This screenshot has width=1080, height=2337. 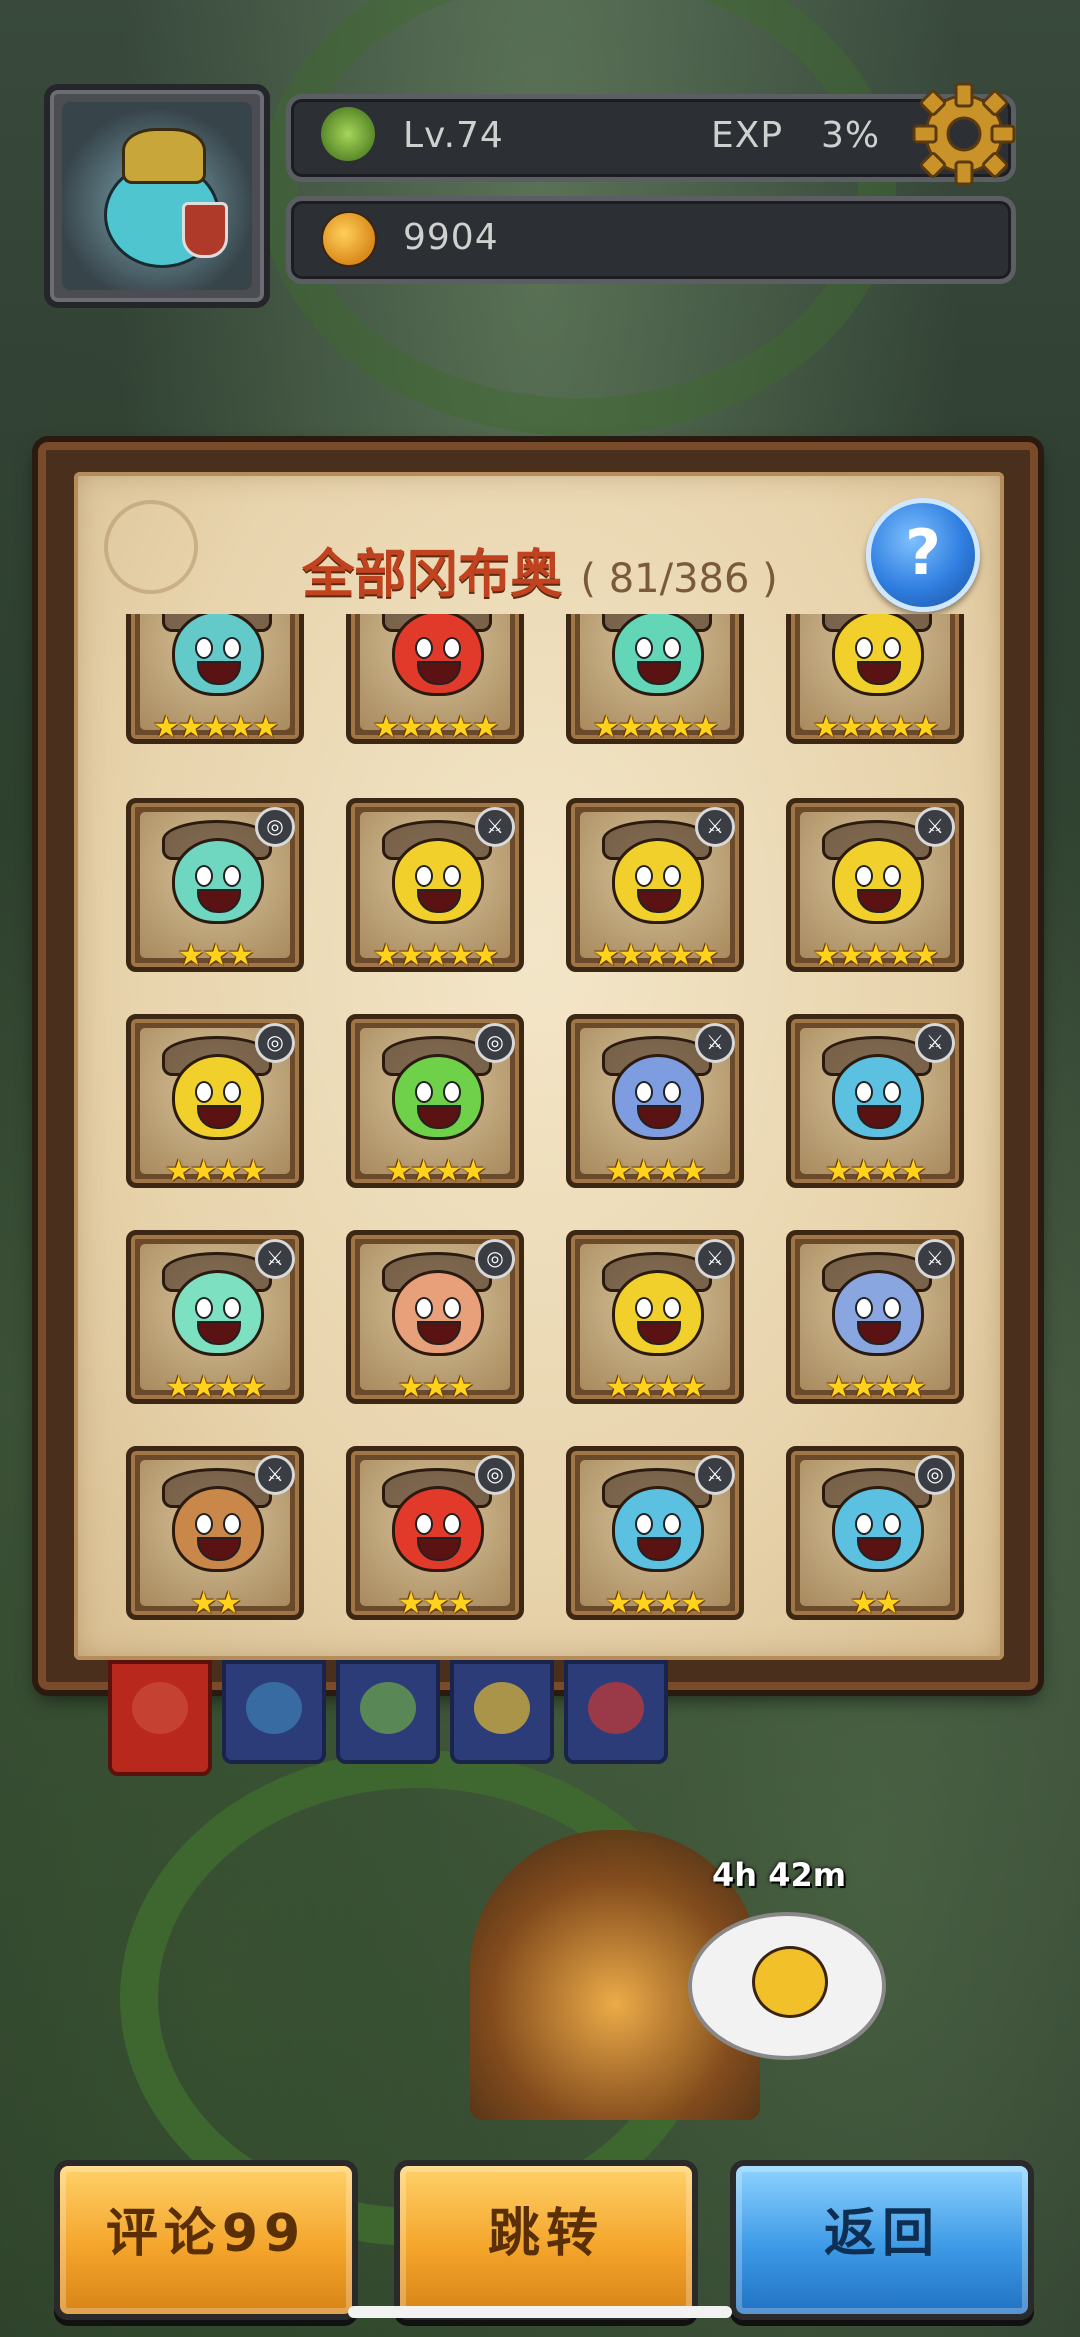 I want to click on back-button: 返回, so click(x=882, y=2240).